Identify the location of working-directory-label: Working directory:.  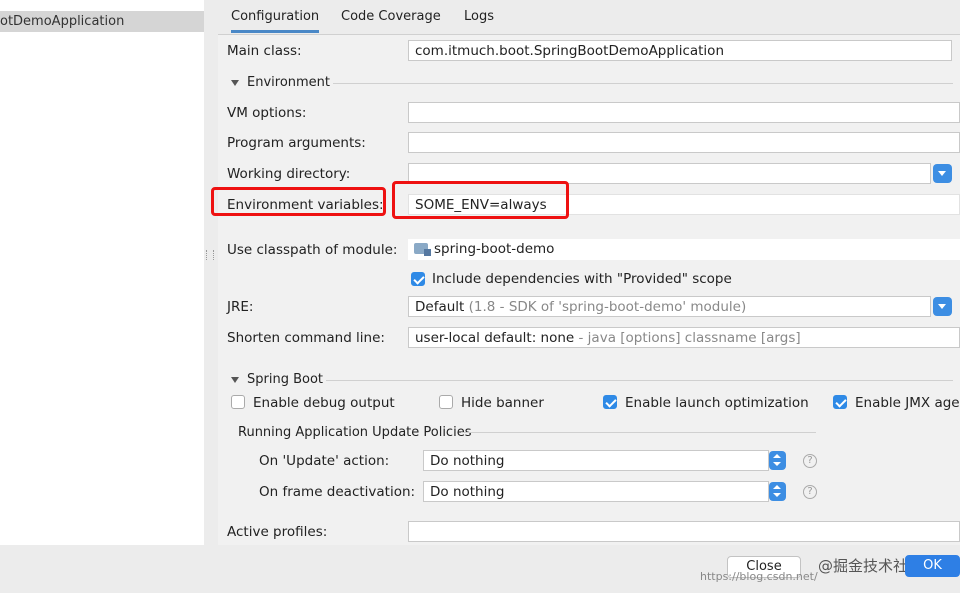
(289, 174).